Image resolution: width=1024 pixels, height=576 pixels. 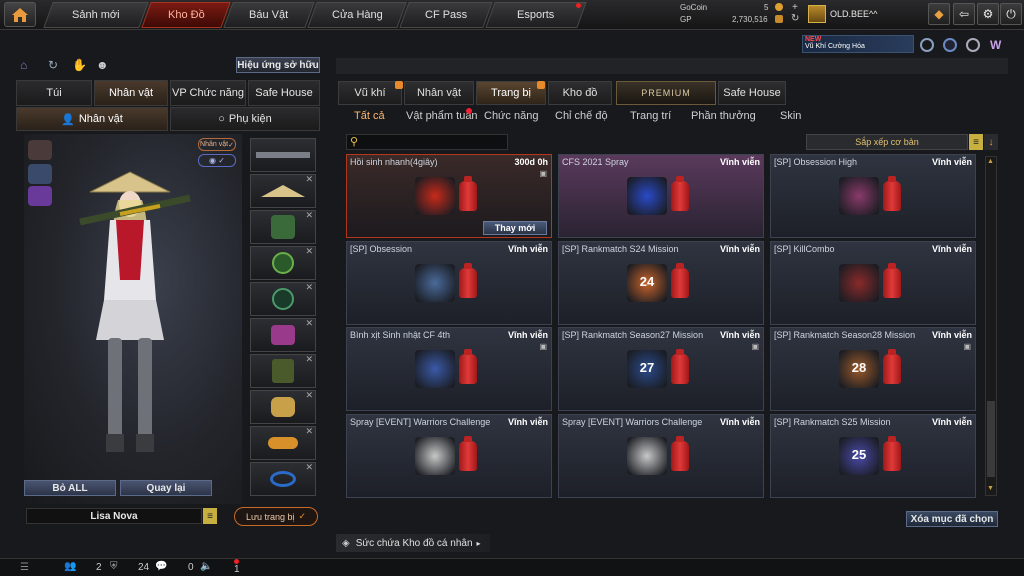 What do you see at coordinates (369, 116) in the screenshot?
I see `subtab-all: Tất cả` at bounding box center [369, 116].